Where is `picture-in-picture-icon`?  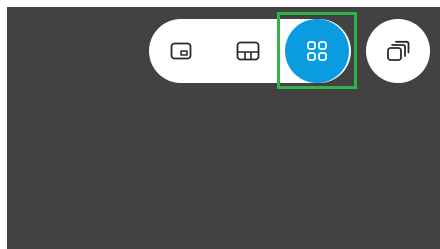
picture-in-picture-icon is located at coordinates (181, 51).